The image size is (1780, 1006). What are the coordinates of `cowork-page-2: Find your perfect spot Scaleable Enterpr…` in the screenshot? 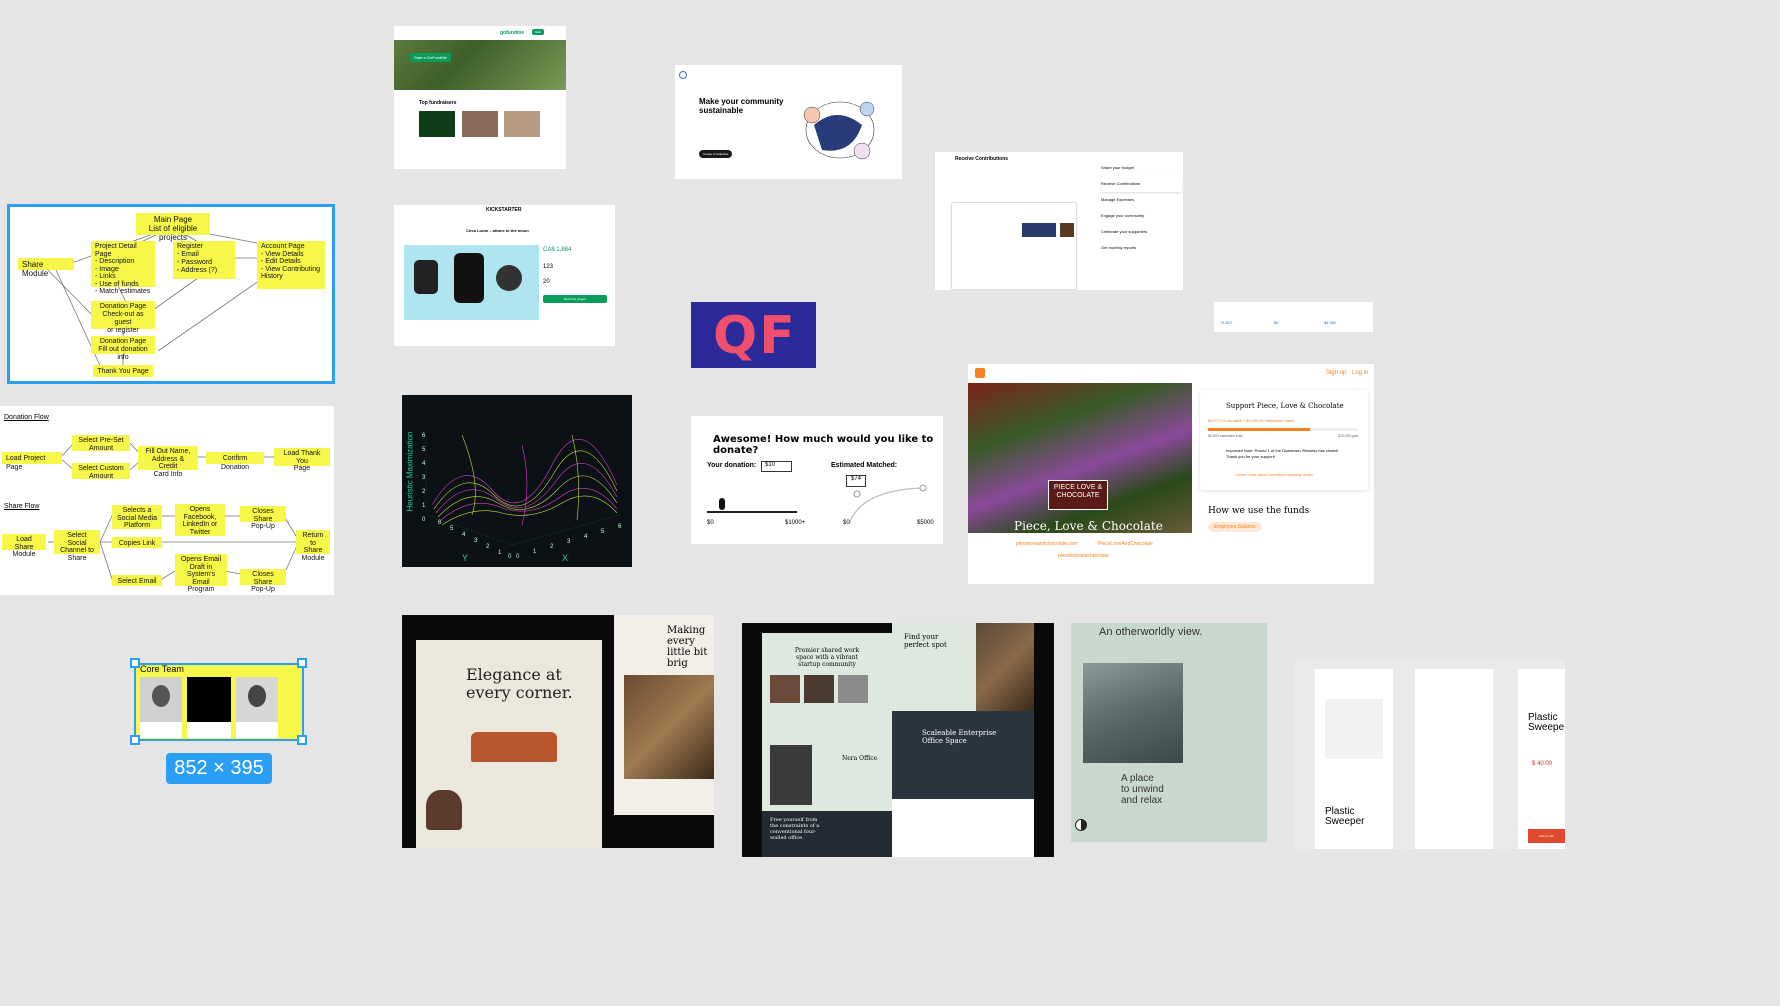 It's located at (963, 740).